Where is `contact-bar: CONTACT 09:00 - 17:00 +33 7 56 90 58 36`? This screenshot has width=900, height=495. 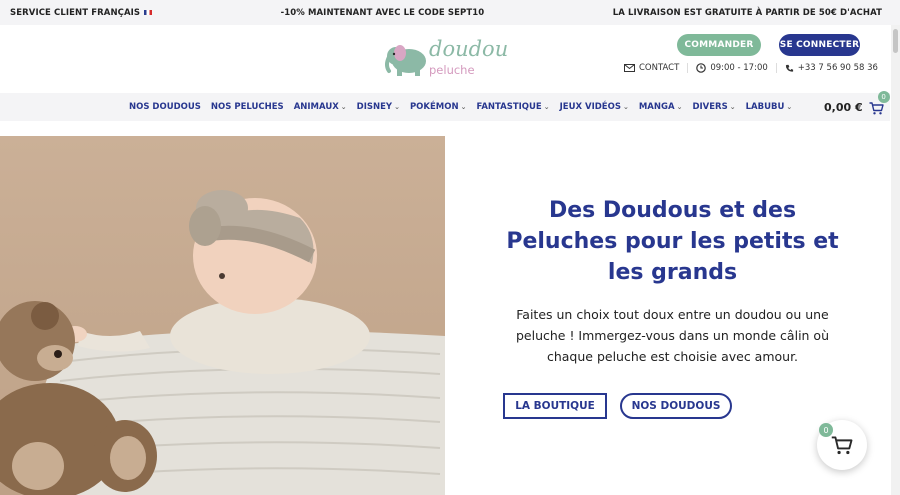
contact-bar: CONTACT 09:00 - 17:00 +33 7 56 90 58 36 is located at coordinates (755, 68).